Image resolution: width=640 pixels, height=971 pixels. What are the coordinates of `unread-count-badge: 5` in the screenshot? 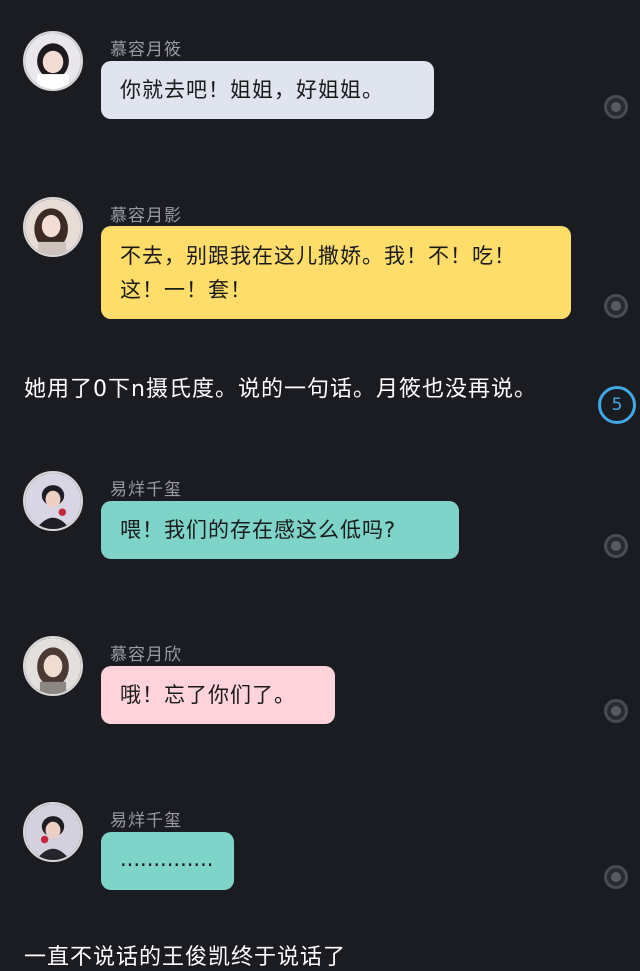 It's located at (617, 405).